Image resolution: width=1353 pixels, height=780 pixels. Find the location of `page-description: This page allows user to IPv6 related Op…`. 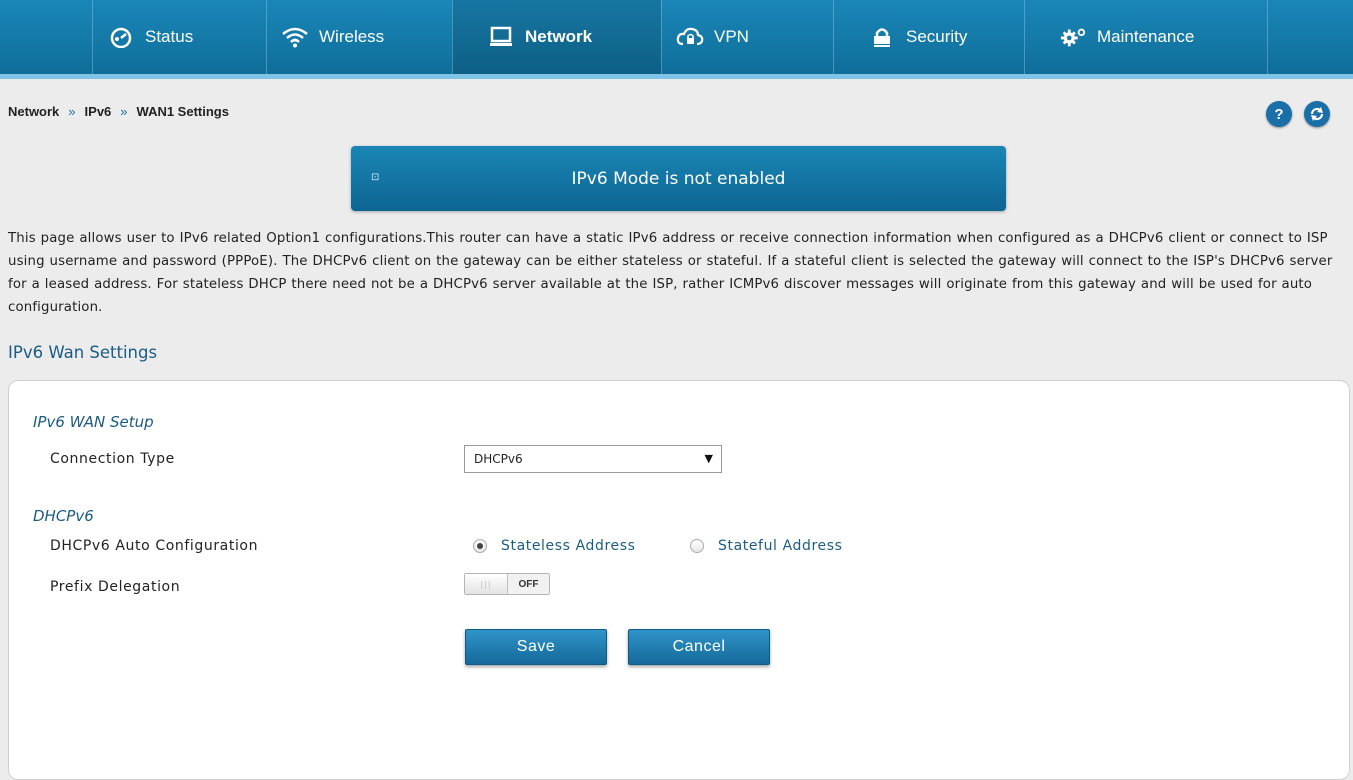

page-description: This page allows user to IPv6 related Op… is located at coordinates (670, 273).